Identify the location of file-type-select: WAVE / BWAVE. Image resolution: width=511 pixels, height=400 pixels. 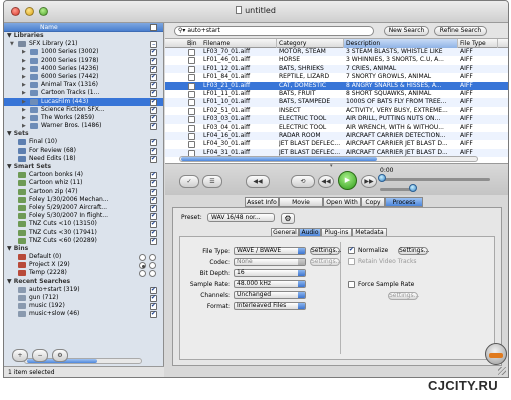
(270, 251).